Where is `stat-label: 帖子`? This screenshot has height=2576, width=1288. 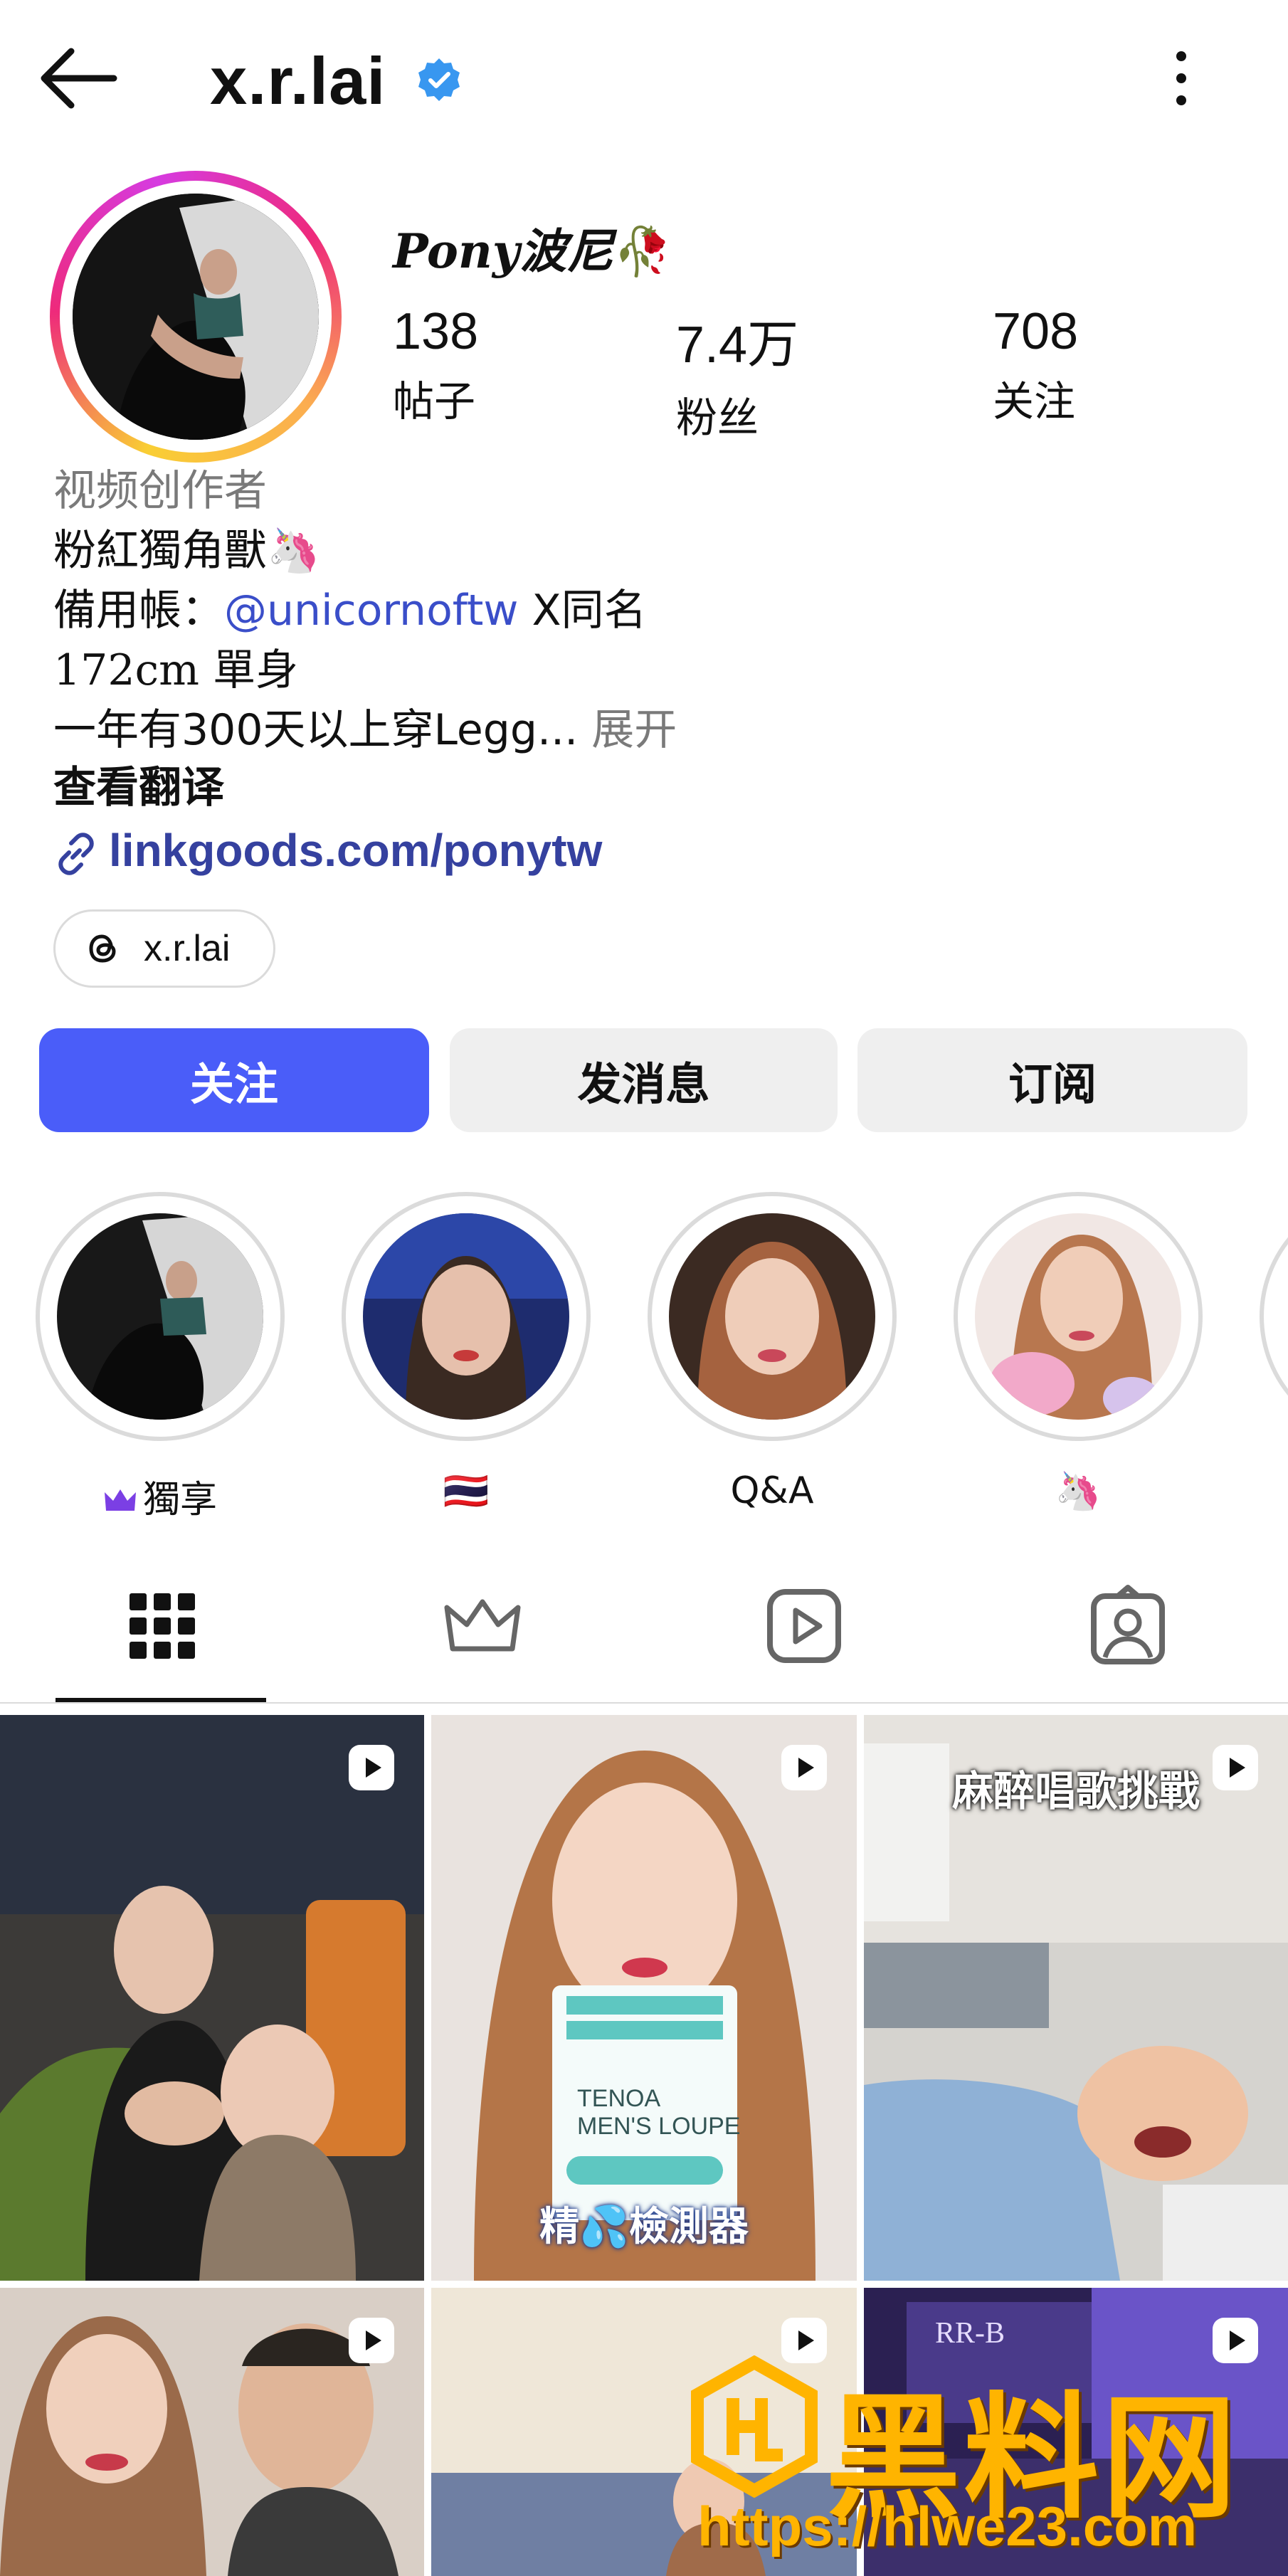
stat-label: 帖子 is located at coordinates (434, 401).